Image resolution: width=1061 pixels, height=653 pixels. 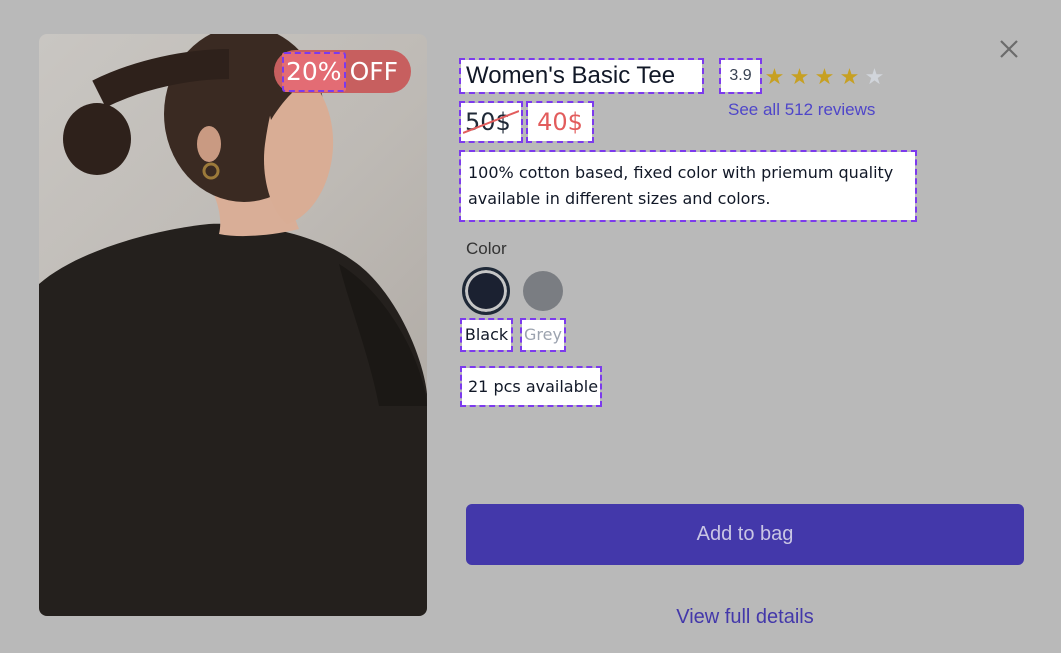 I want to click on discount-badge: 20% OFF, so click(x=342, y=71).